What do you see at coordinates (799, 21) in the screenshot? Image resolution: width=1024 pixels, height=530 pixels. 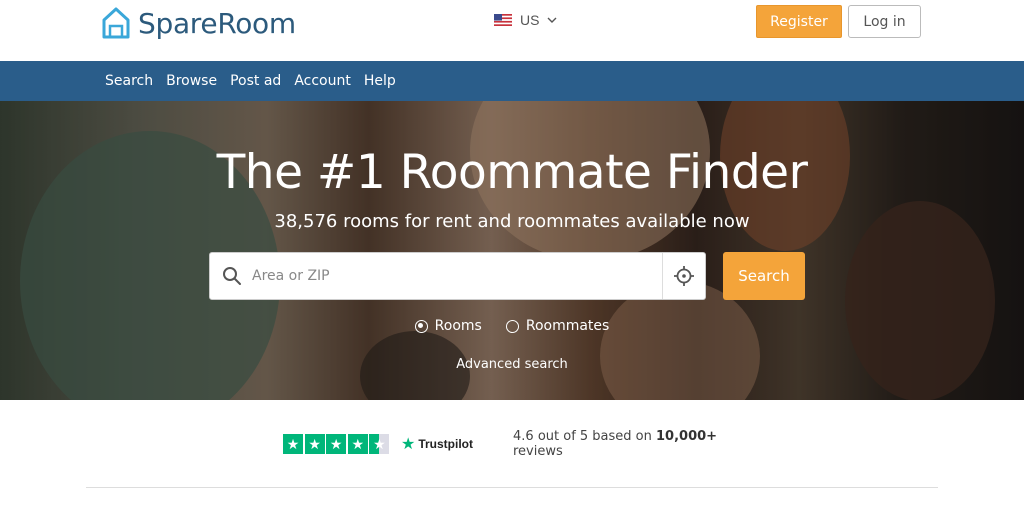 I see `register-button: Register` at bounding box center [799, 21].